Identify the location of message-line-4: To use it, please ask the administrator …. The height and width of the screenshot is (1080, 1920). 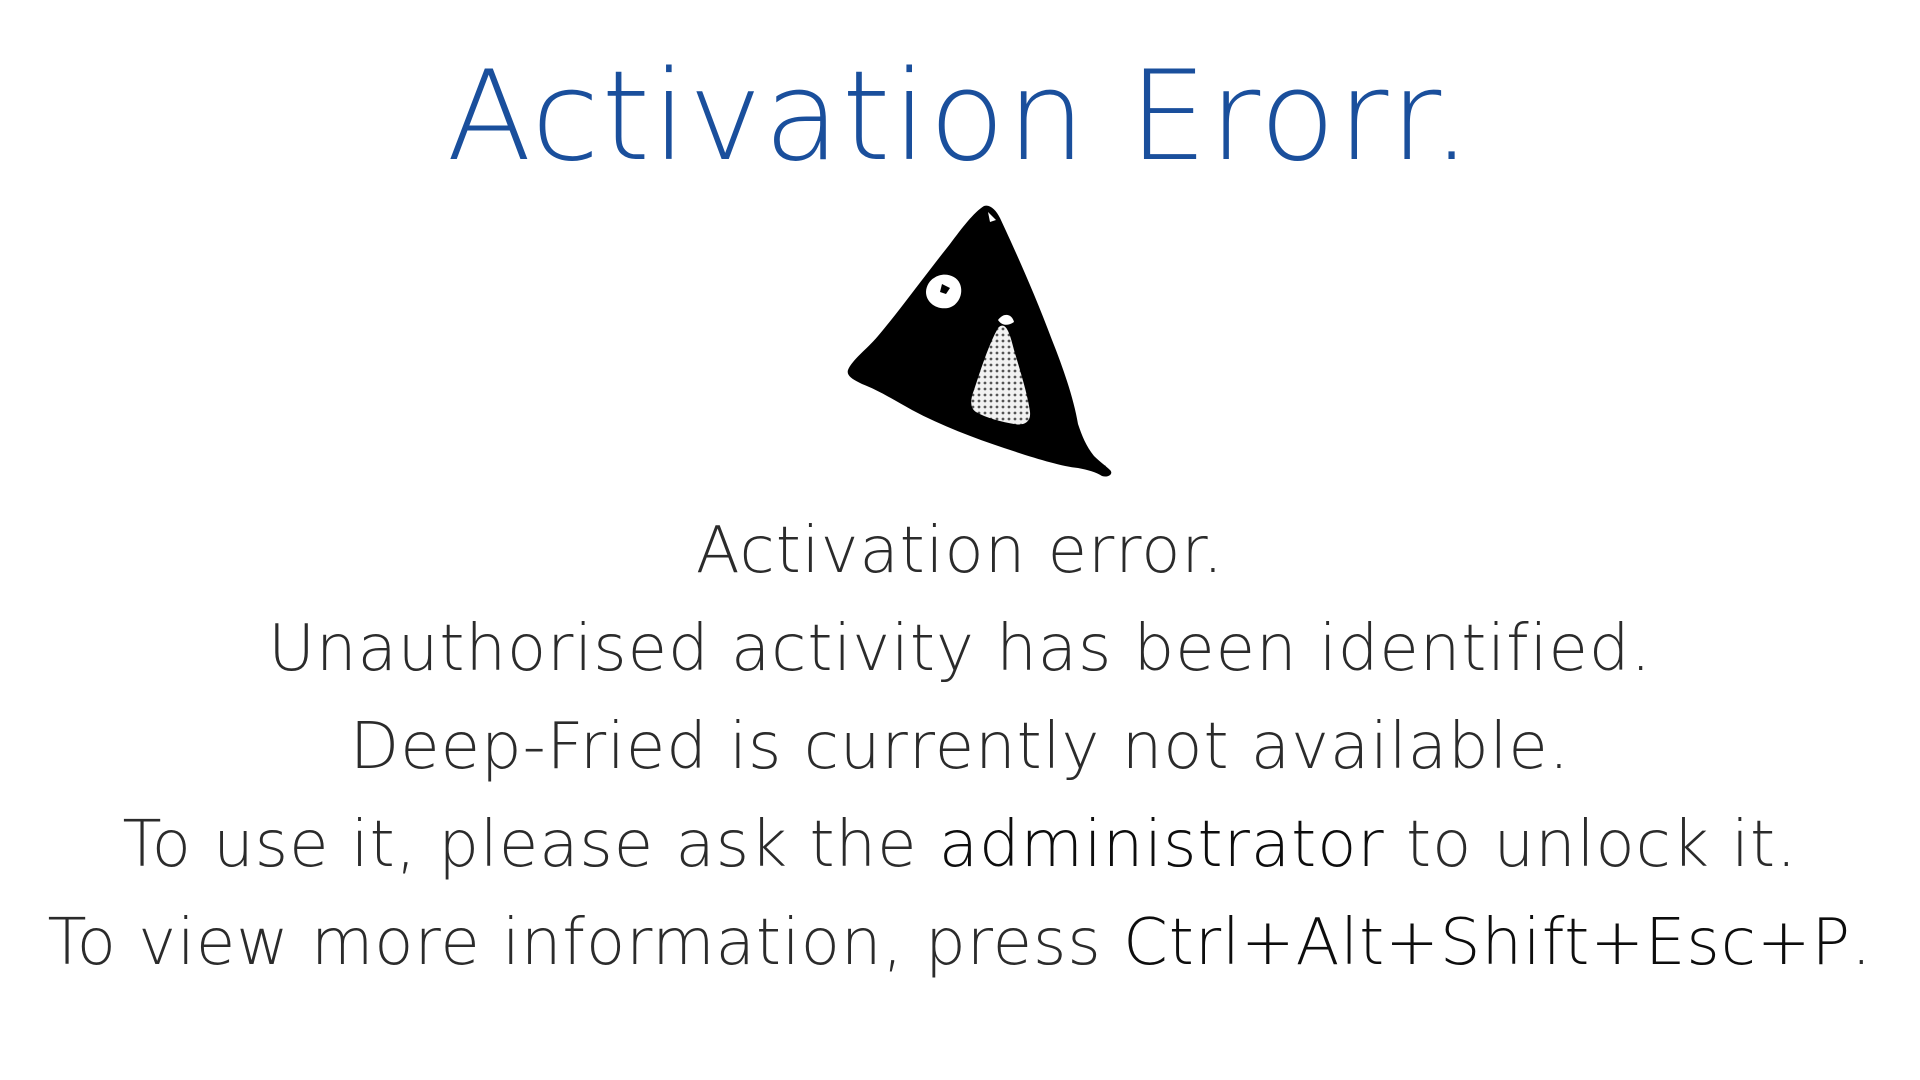
(960, 845).